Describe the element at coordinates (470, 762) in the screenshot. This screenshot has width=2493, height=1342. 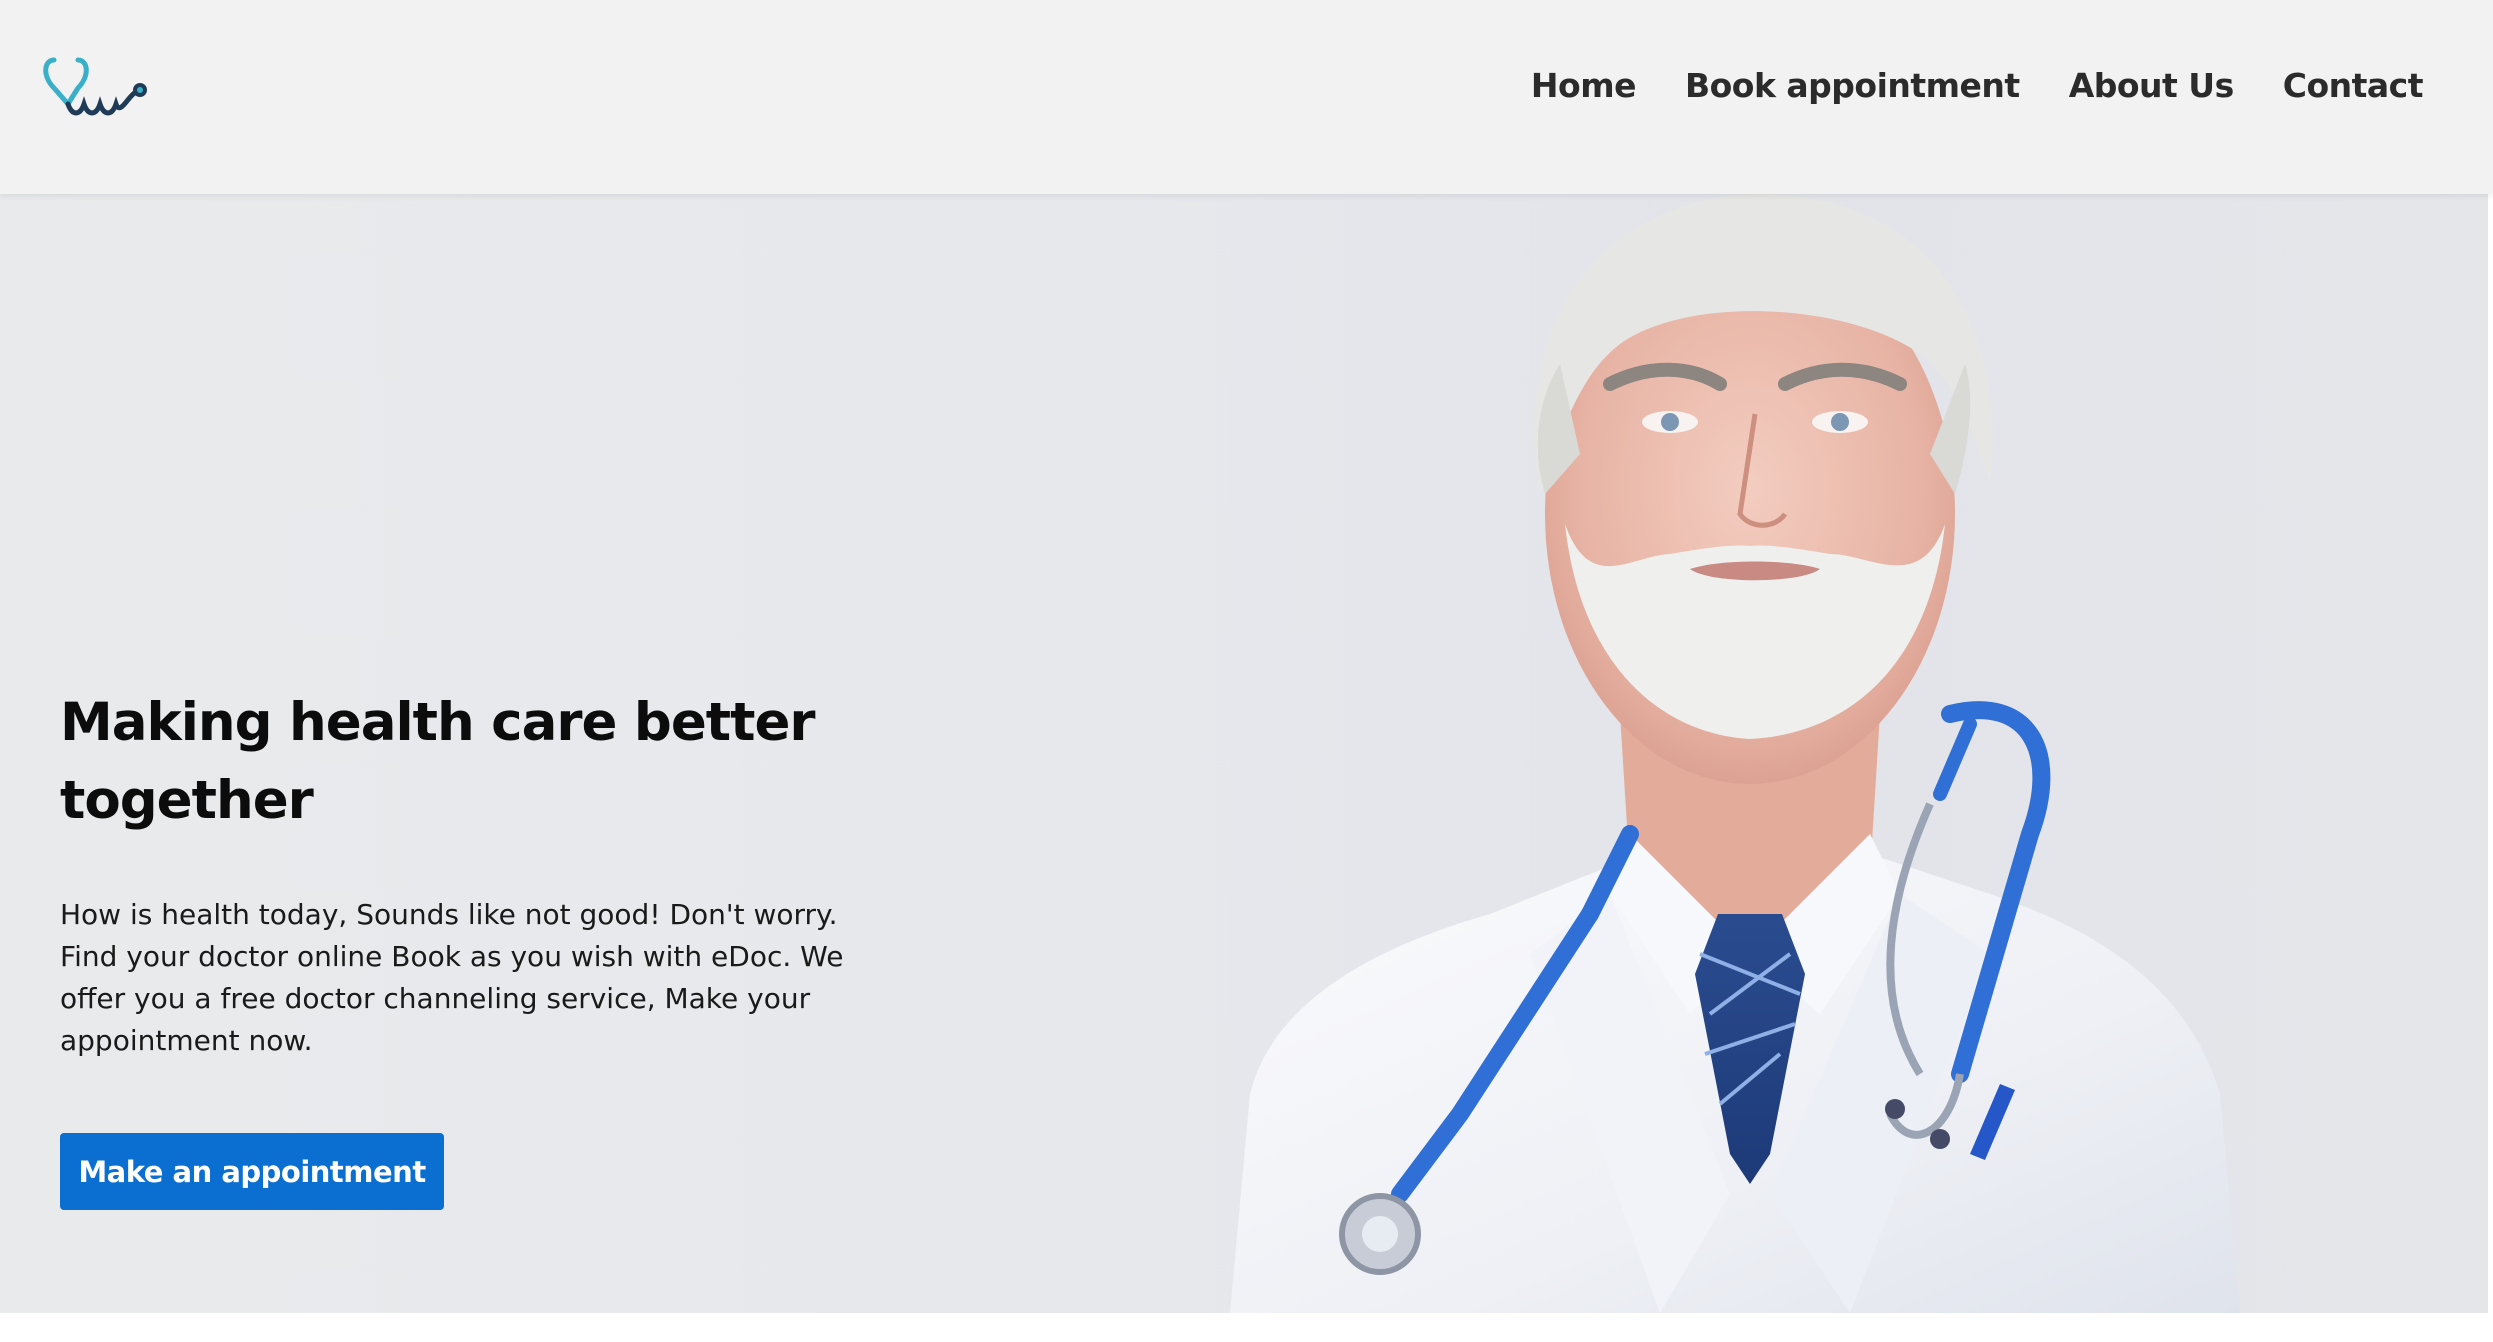
I see `hero-title: Making health care better together` at that location.